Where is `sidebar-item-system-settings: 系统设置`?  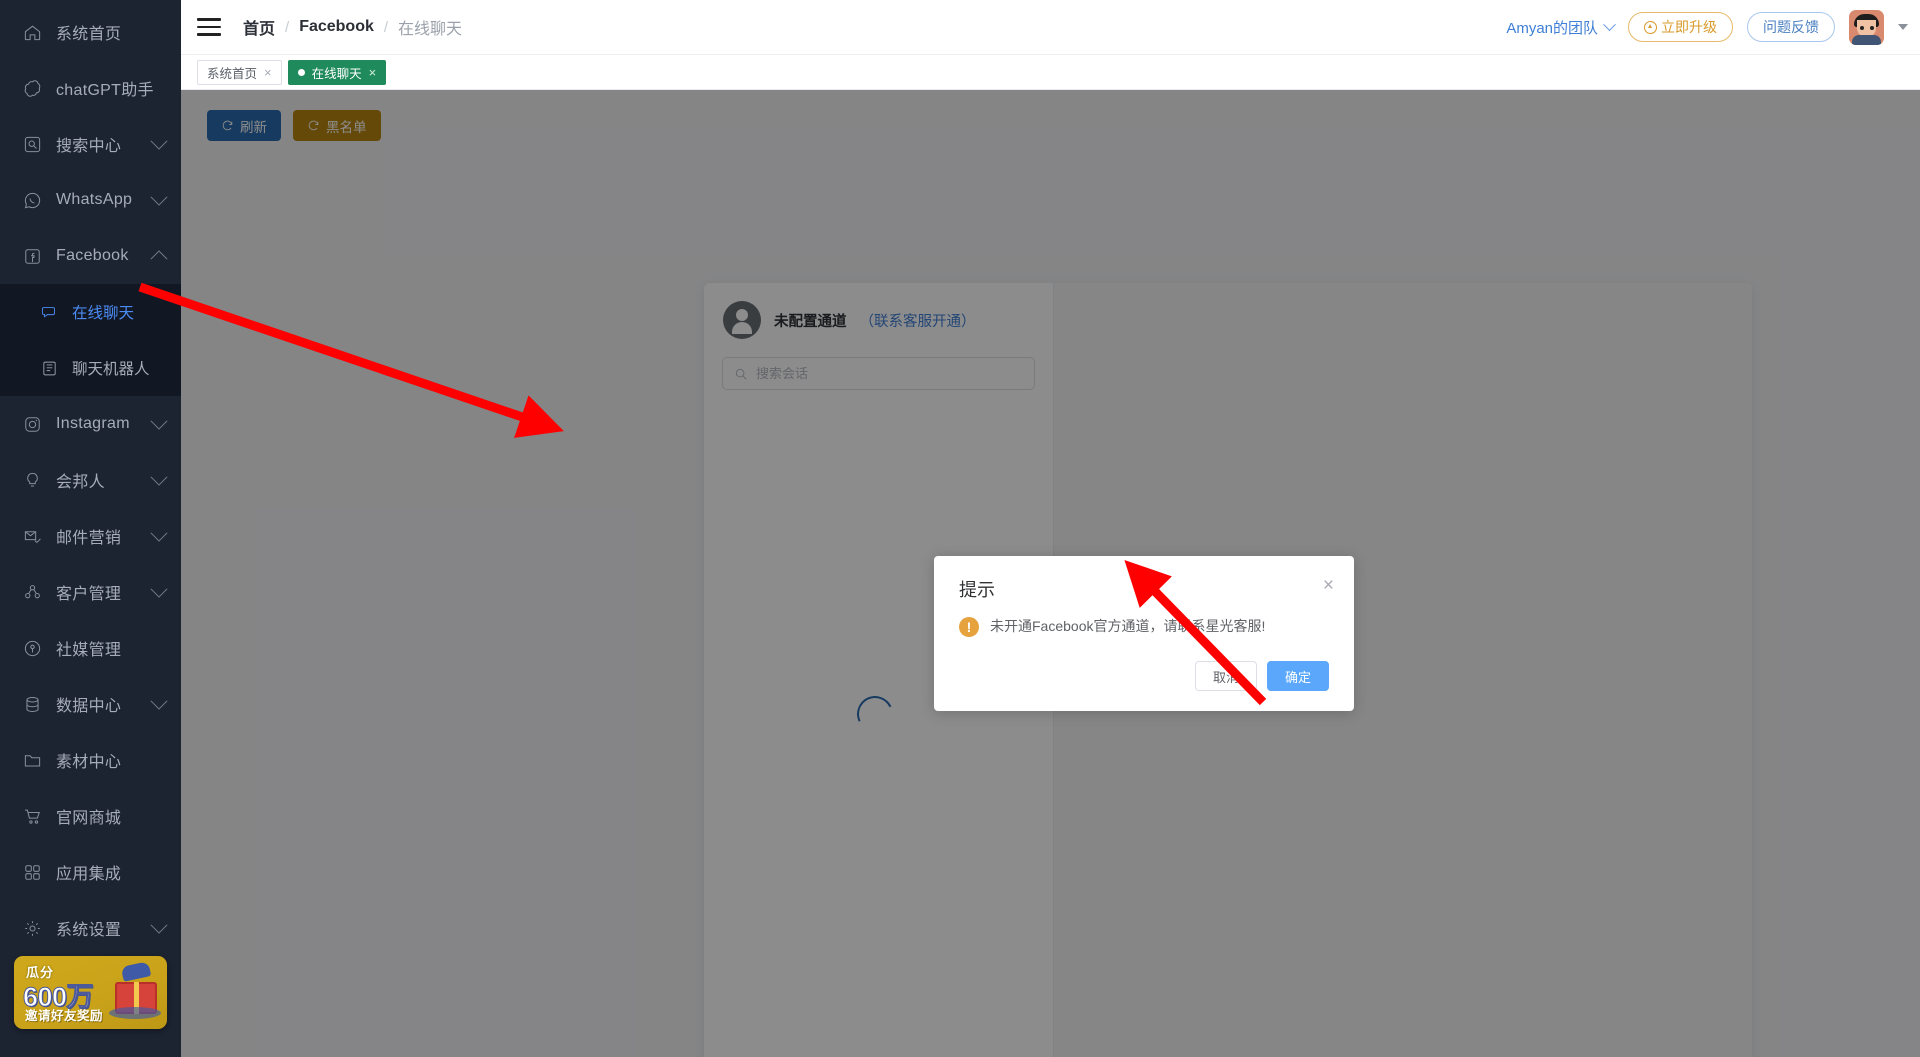
sidebar-item-system-settings: 系统设置 is located at coordinates (90, 928).